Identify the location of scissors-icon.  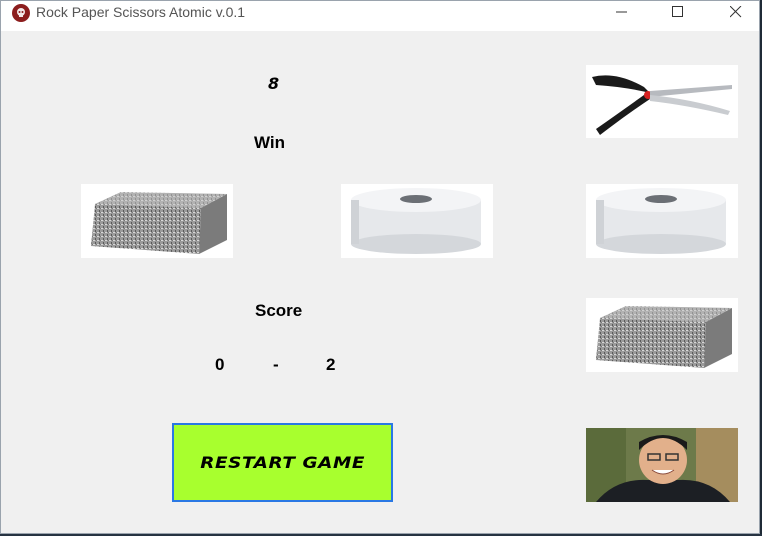
(662, 105).